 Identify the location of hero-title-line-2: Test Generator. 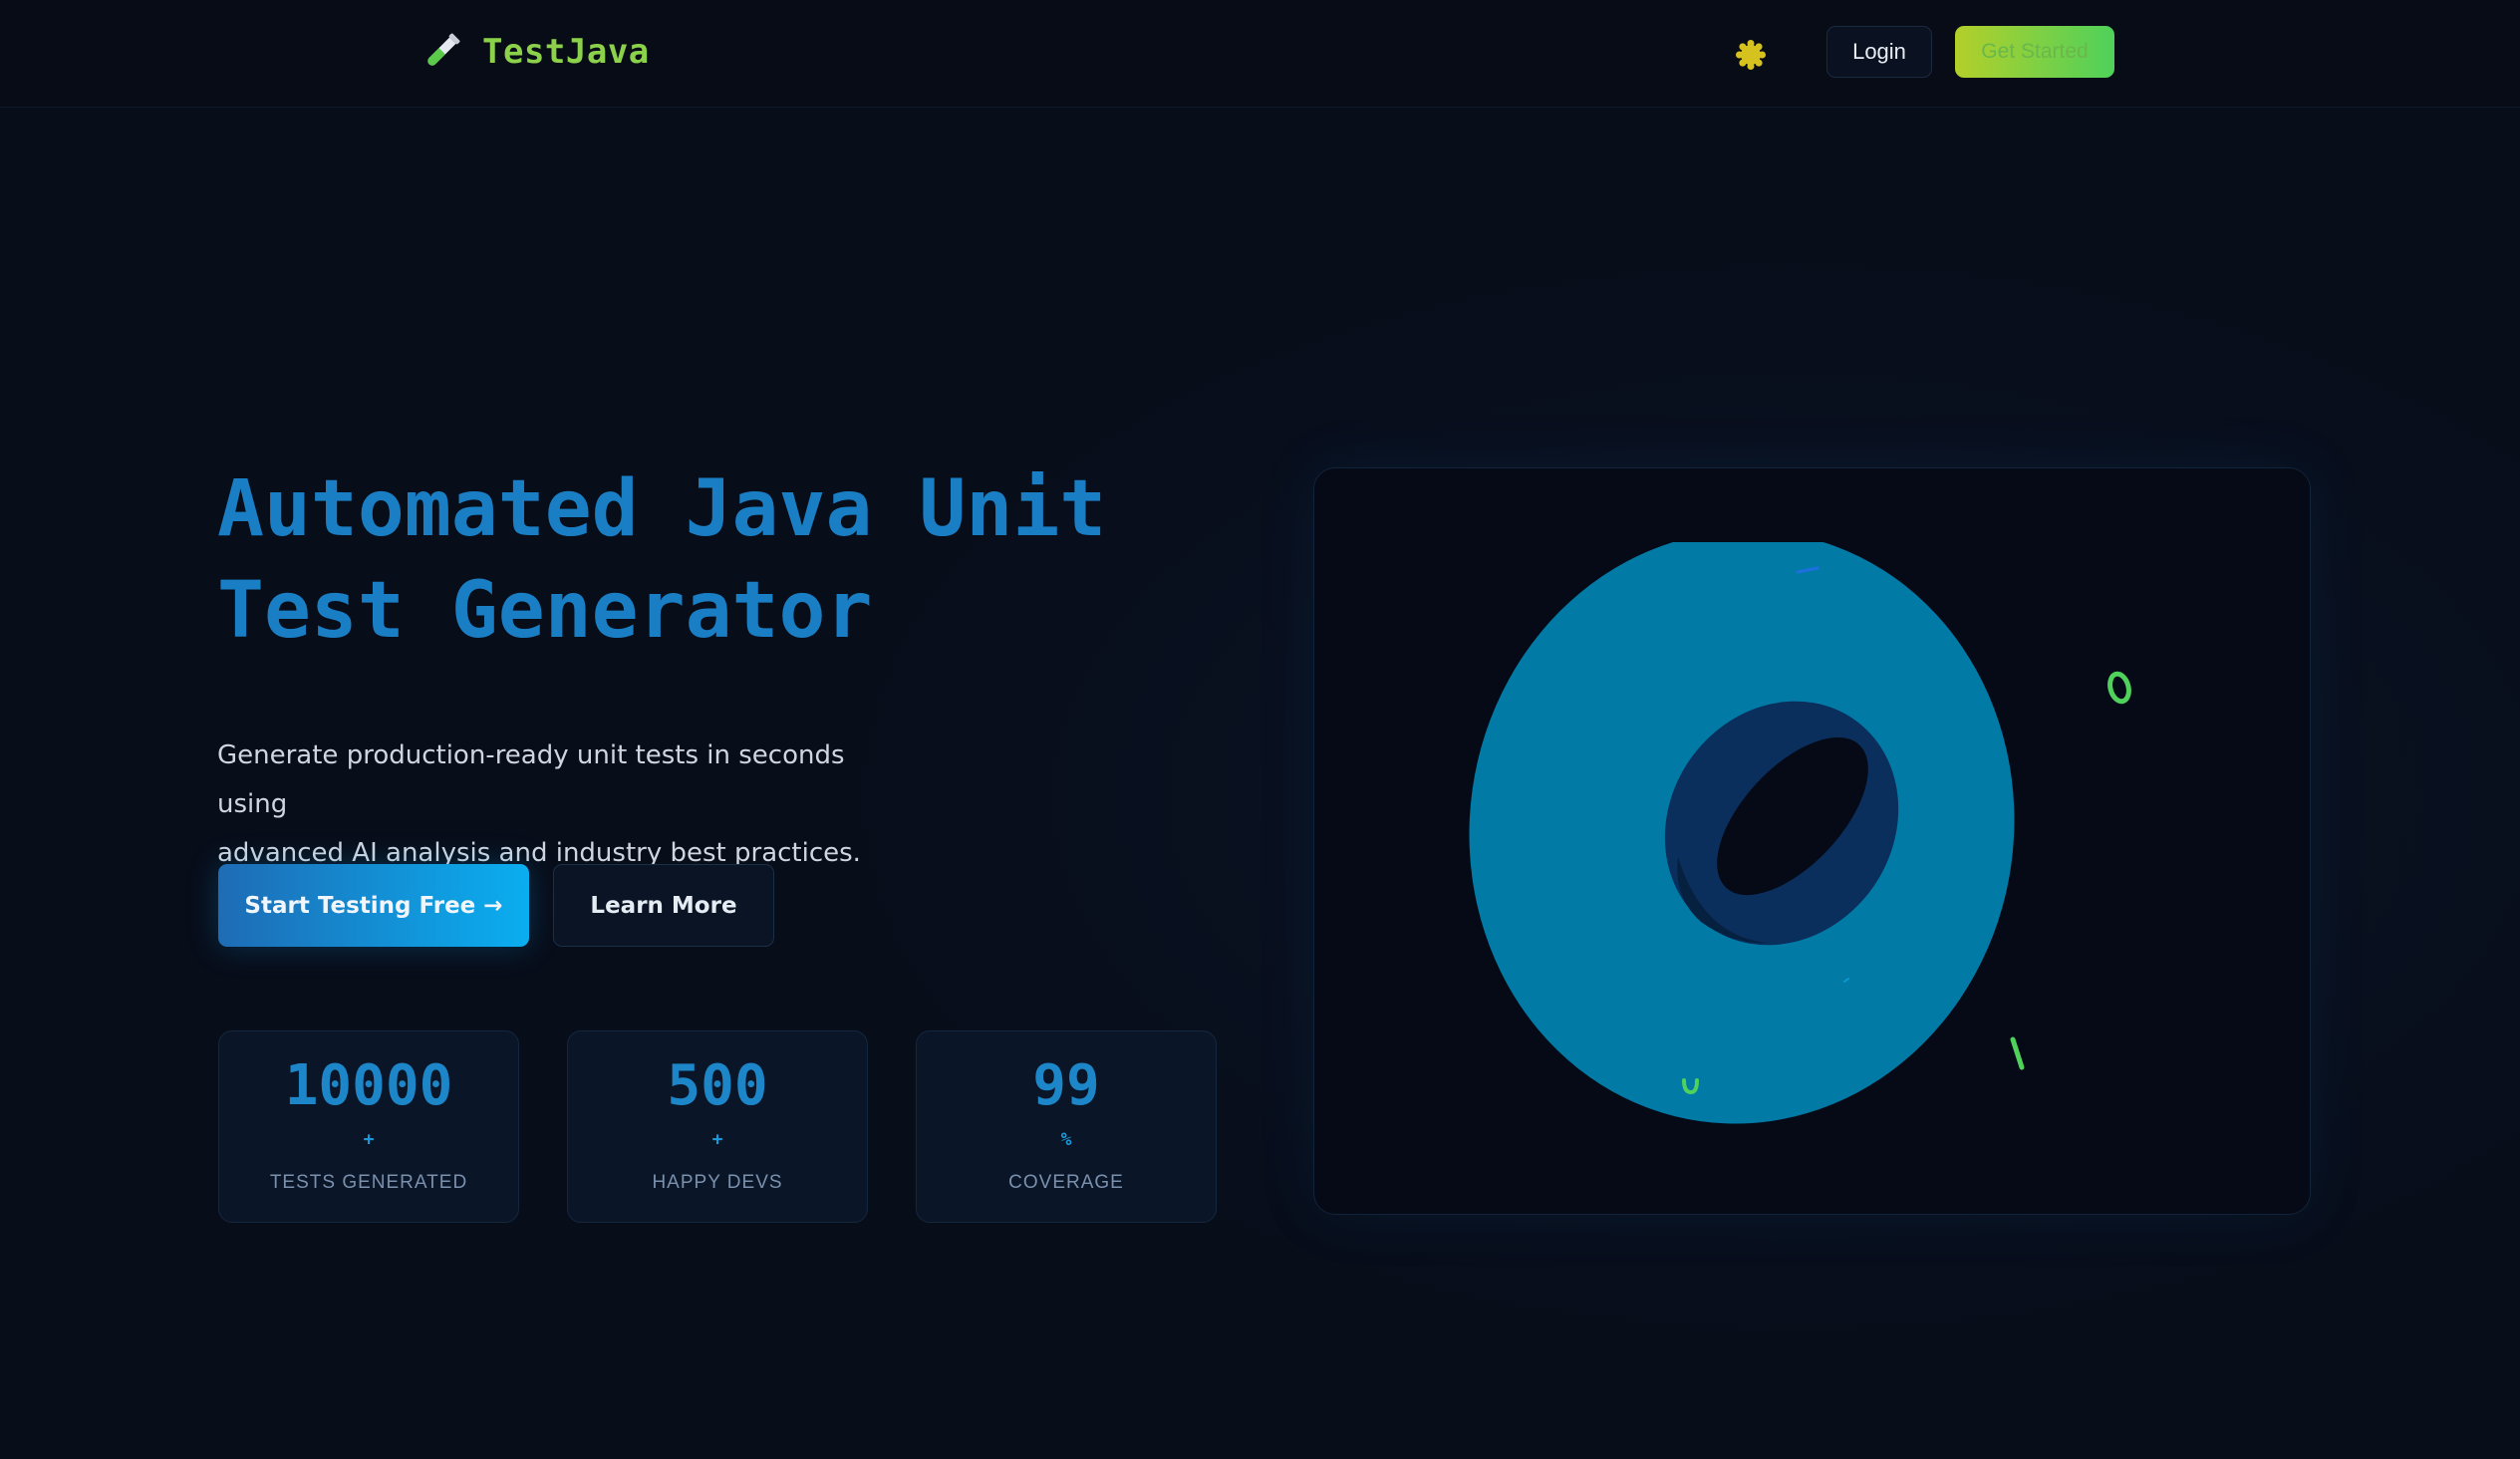
(545, 611).